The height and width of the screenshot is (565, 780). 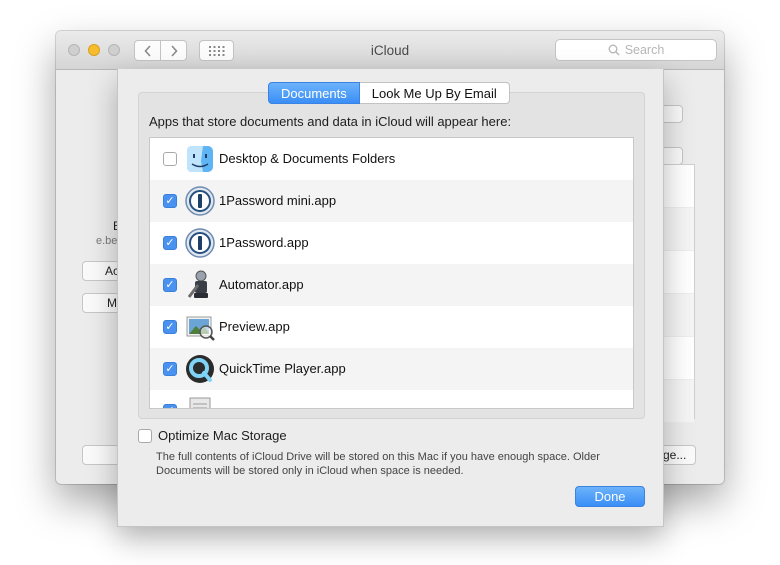 What do you see at coordinates (261, 284) in the screenshot?
I see `app-label: Automator.app` at bounding box center [261, 284].